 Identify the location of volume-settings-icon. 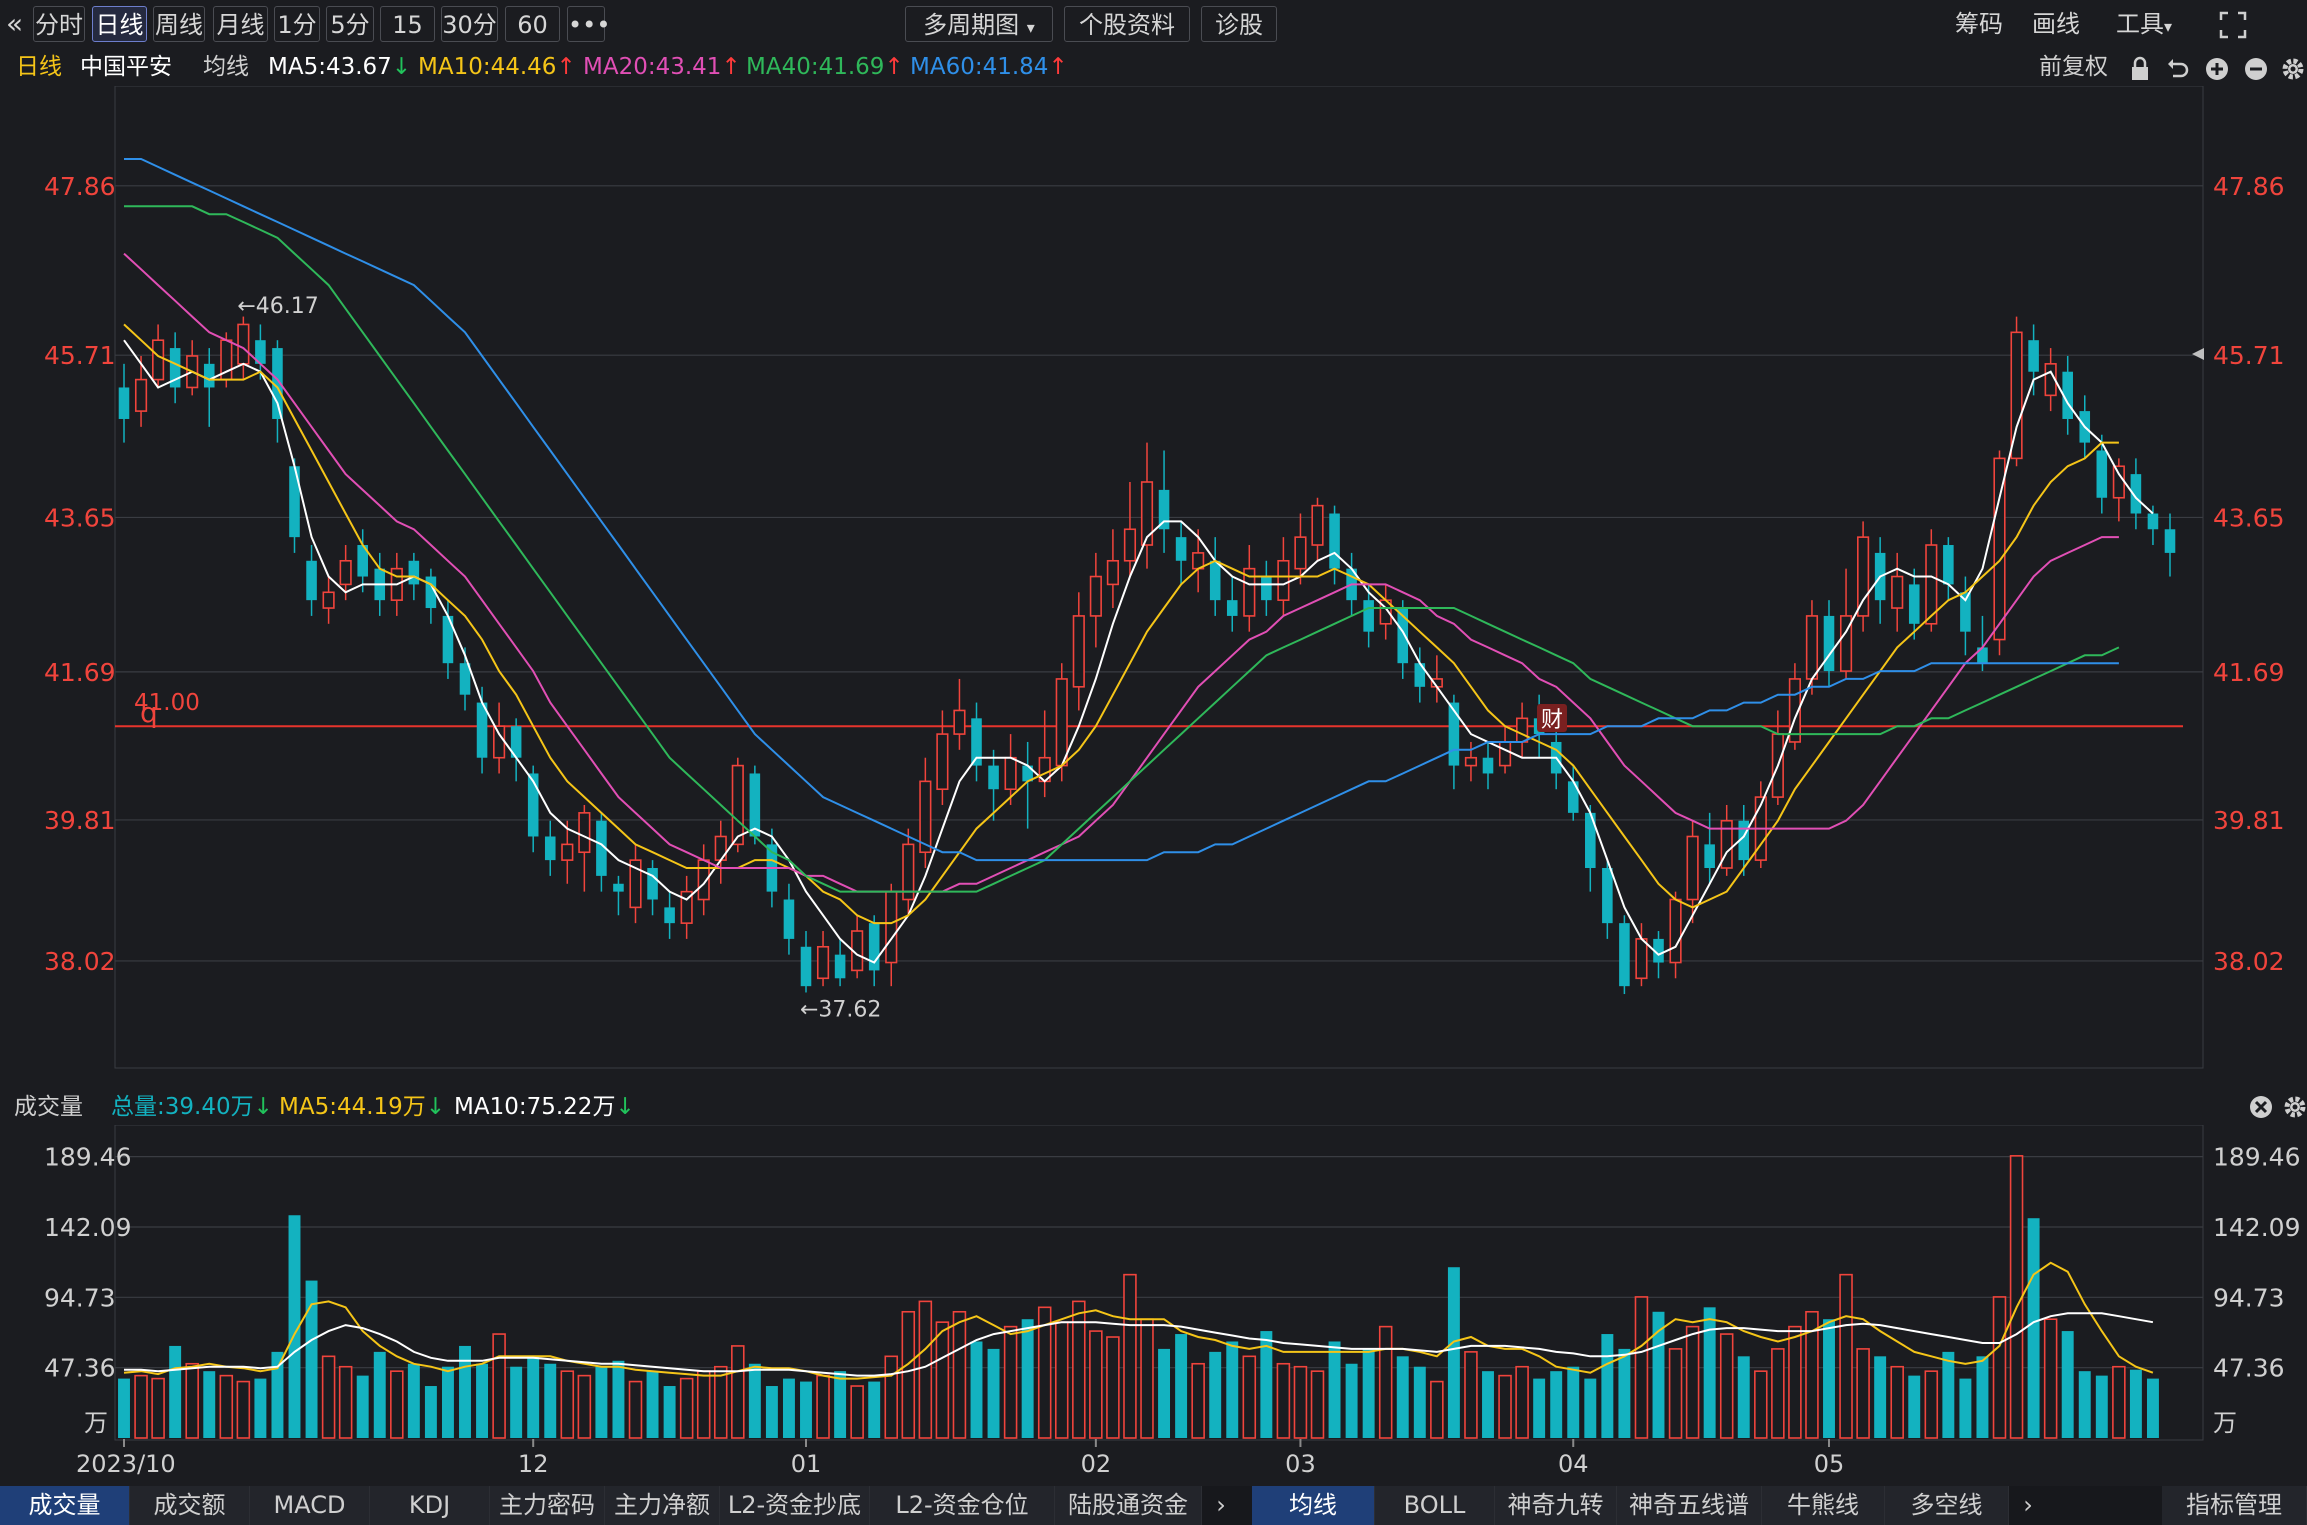
(2294, 1107).